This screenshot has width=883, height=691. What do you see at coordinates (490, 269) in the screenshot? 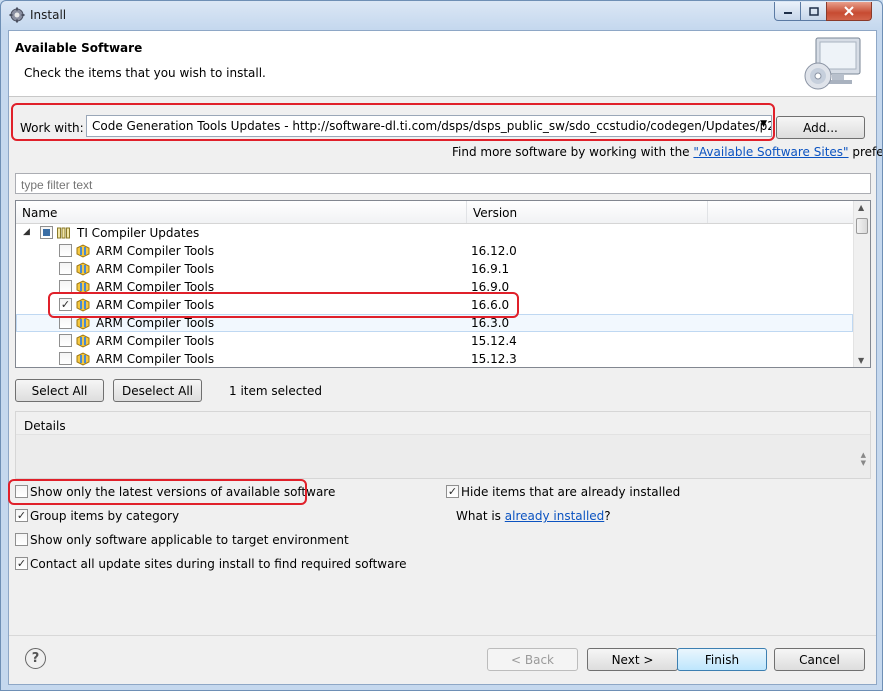
I see `item-version: 16.9.1` at bounding box center [490, 269].